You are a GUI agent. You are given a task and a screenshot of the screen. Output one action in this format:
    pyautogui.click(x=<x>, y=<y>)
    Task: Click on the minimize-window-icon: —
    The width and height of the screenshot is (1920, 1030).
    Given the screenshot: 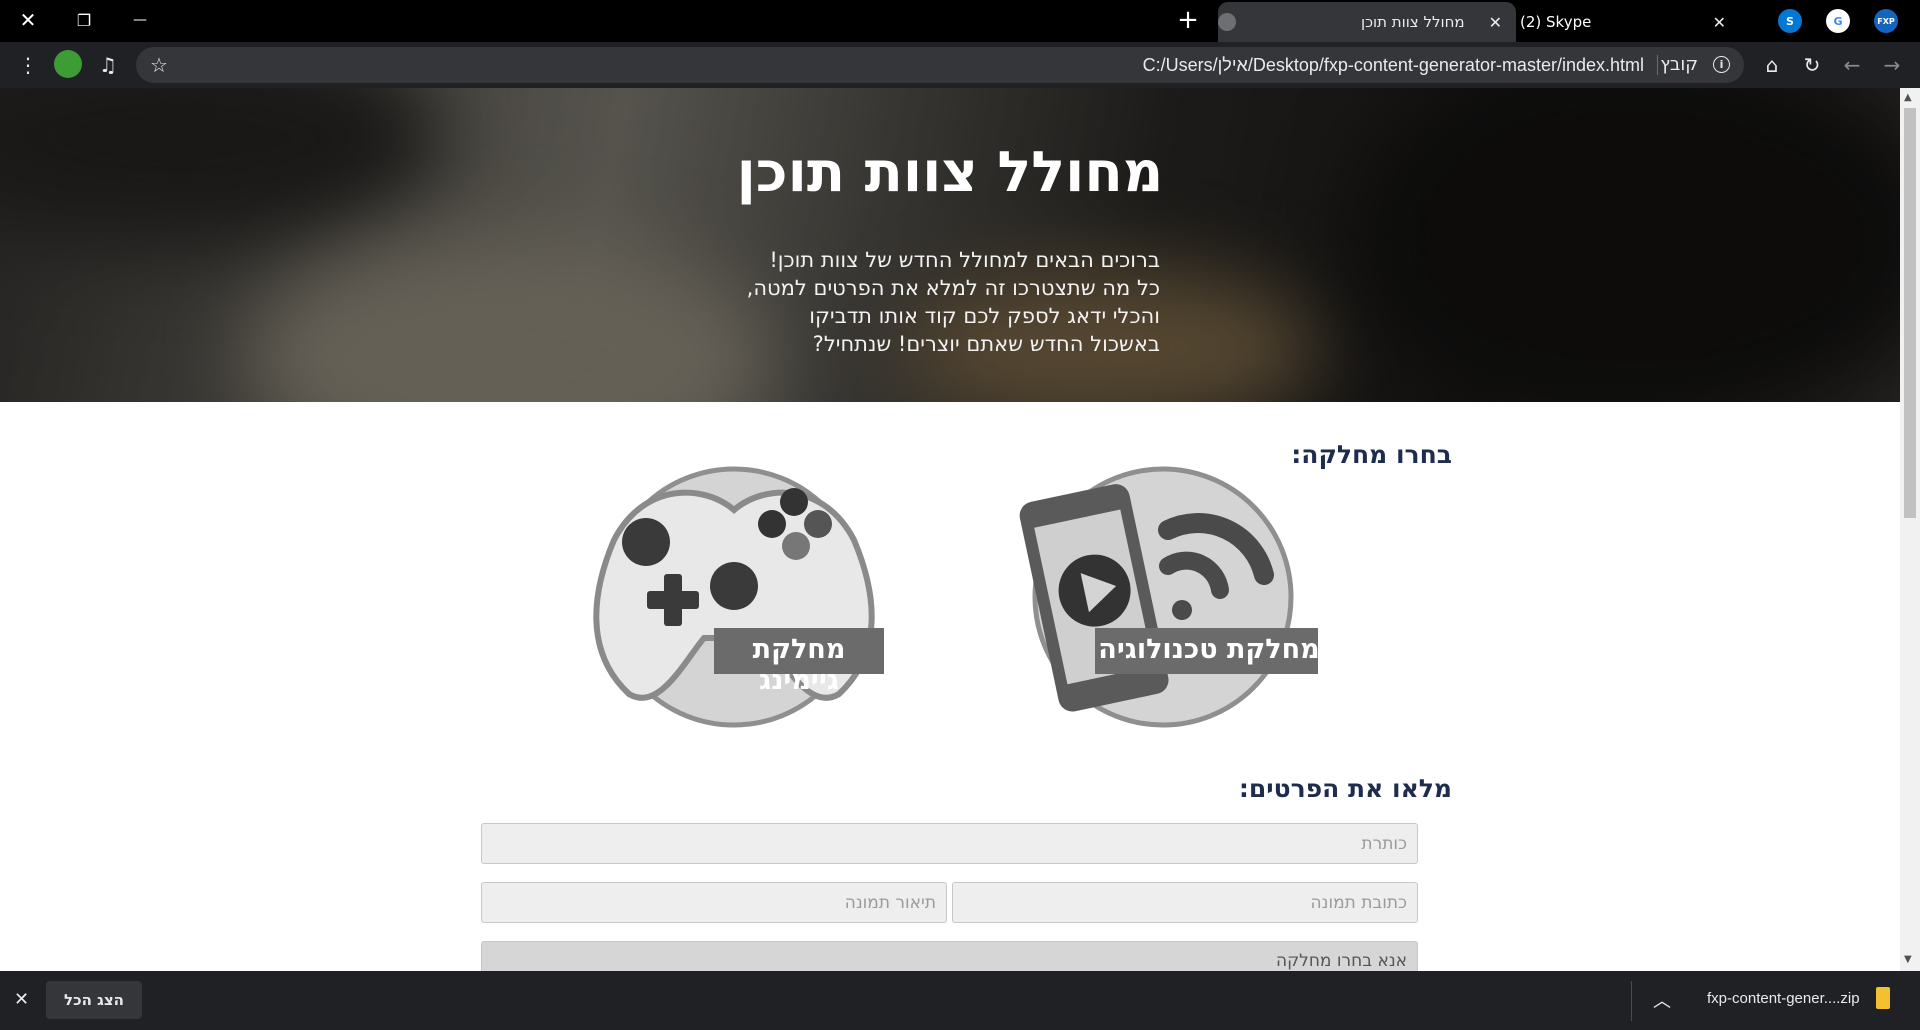 What is the action you would take?
    pyautogui.click(x=140, y=20)
    